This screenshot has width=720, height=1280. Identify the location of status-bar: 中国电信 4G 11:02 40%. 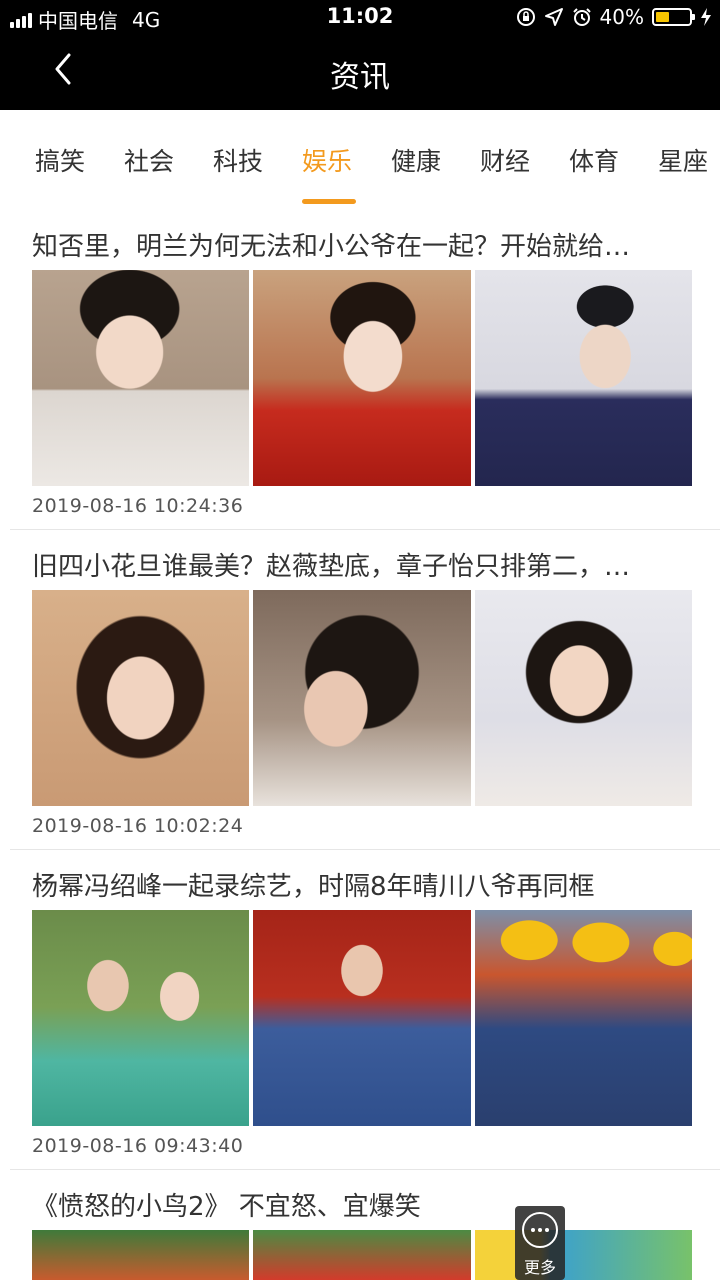
(360, 17).